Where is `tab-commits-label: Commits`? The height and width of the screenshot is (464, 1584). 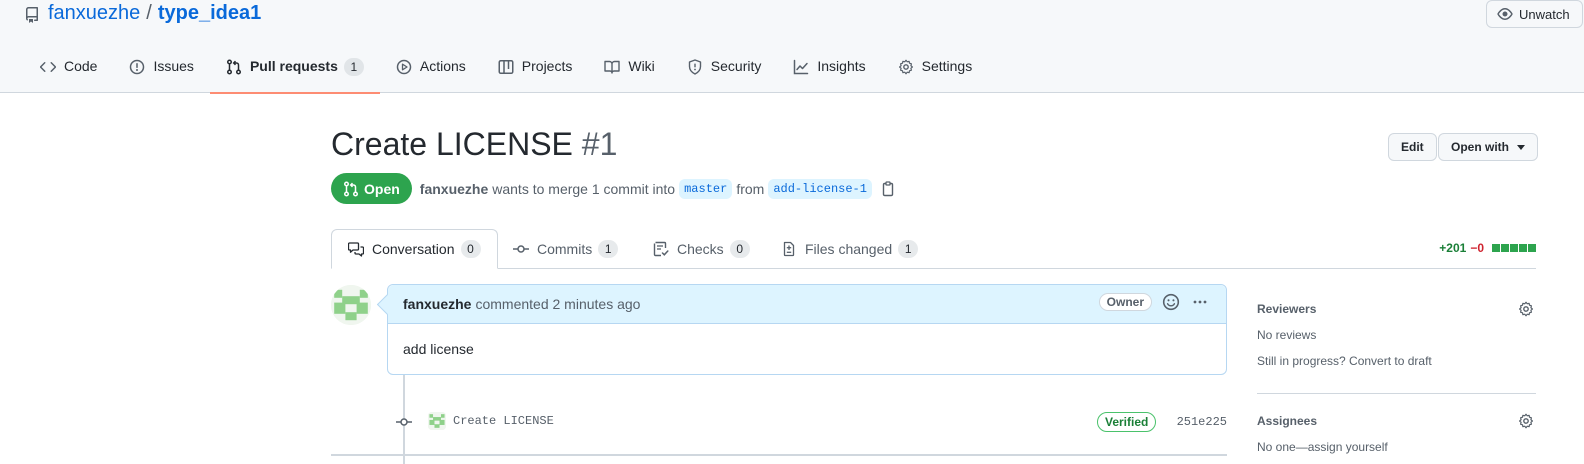 tab-commits-label: Commits is located at coordinates (565, 249).